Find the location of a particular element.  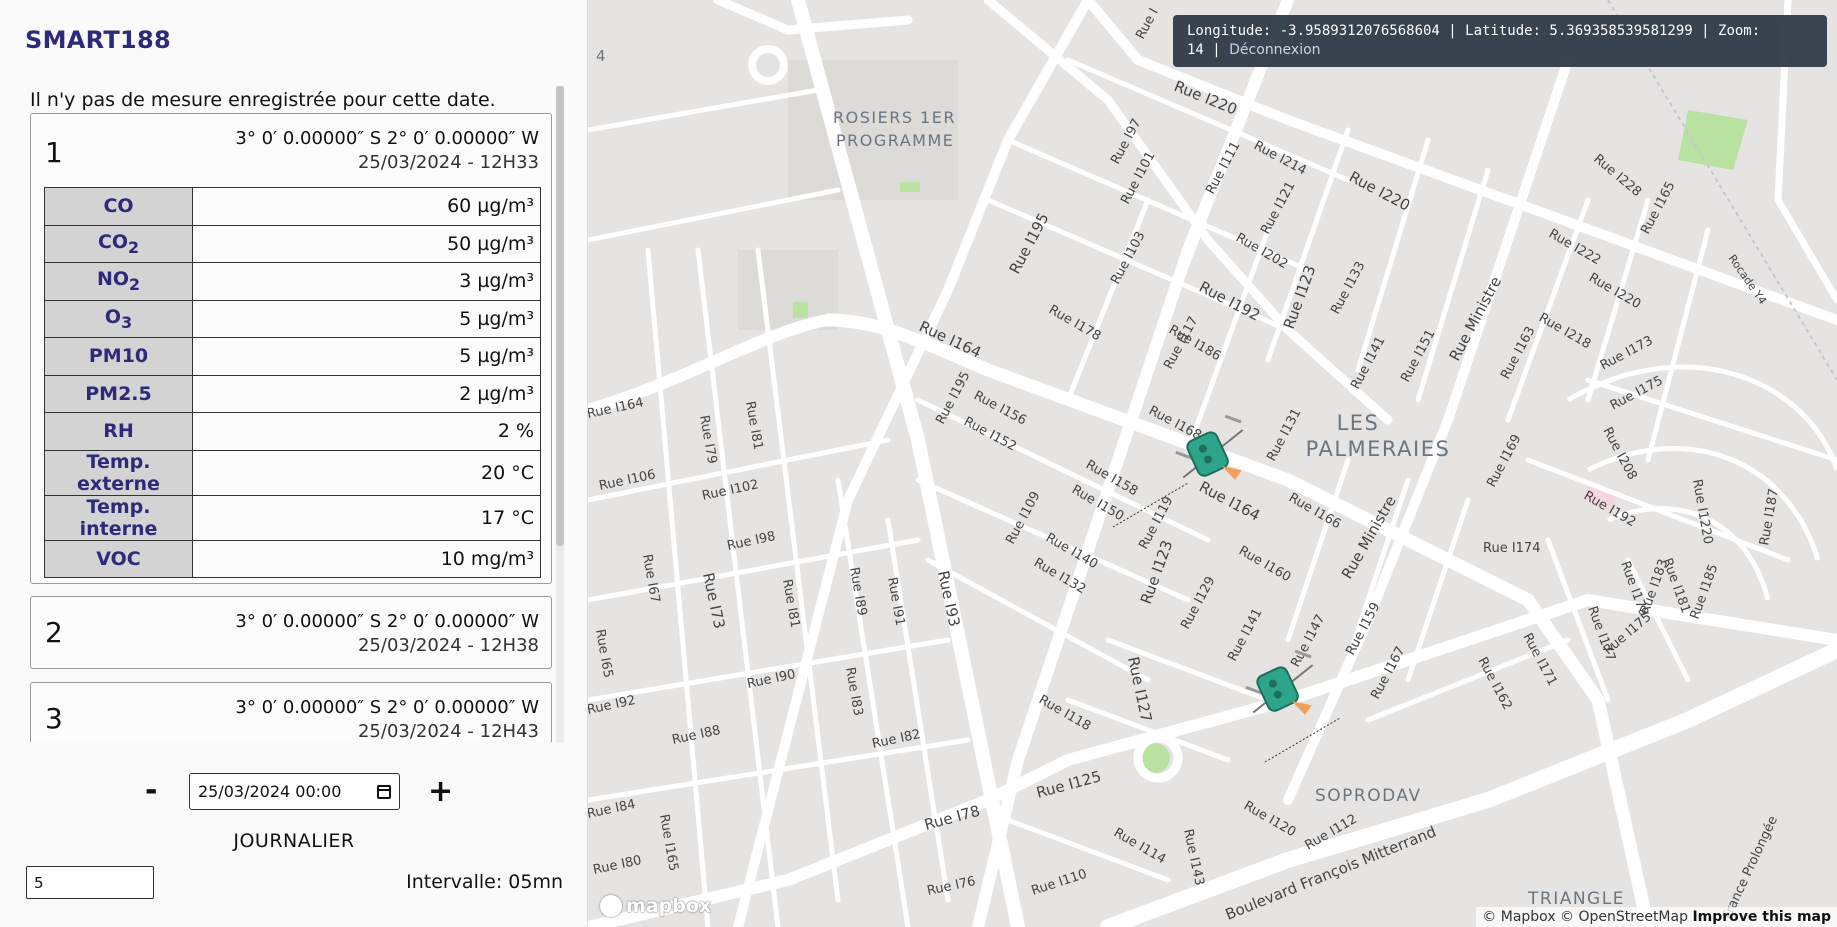

district-label: PALMERAIES is located at coordinates (1378, 449).